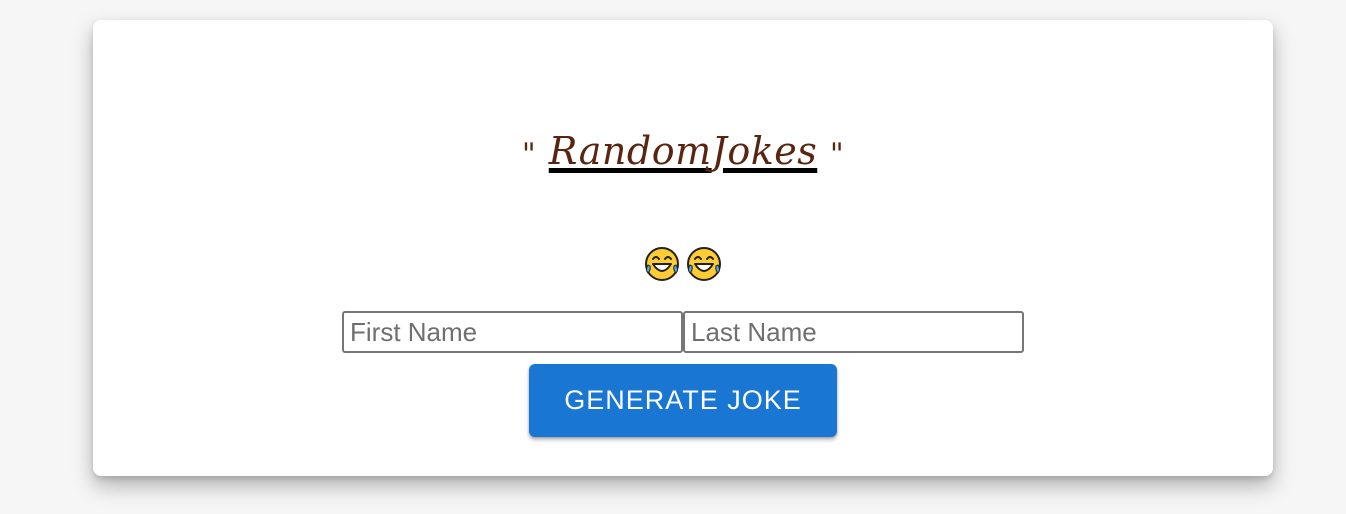  Describe the element at coordinates (630, 151) in the screenshot. I see `title-word-random: Random` at that location.